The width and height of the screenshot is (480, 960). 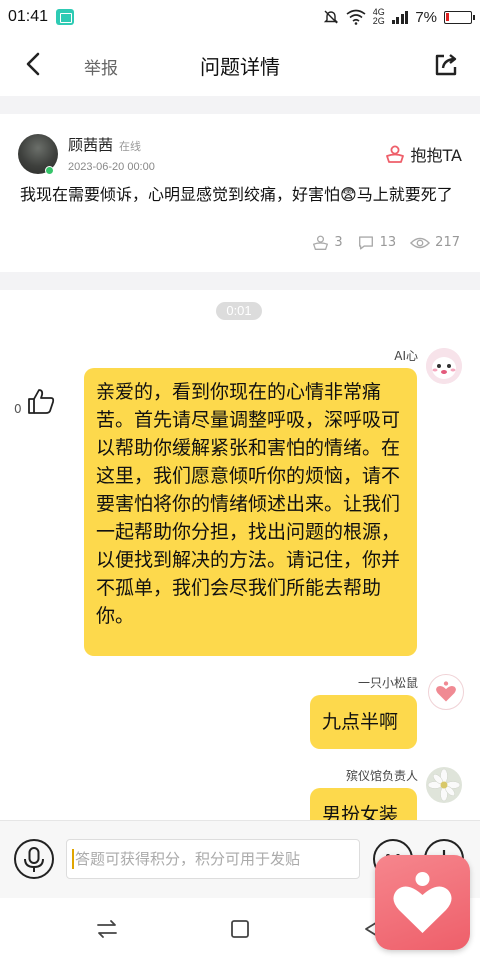 I want to click on question-stats: 3 13 217, so click(x=386, y=242).